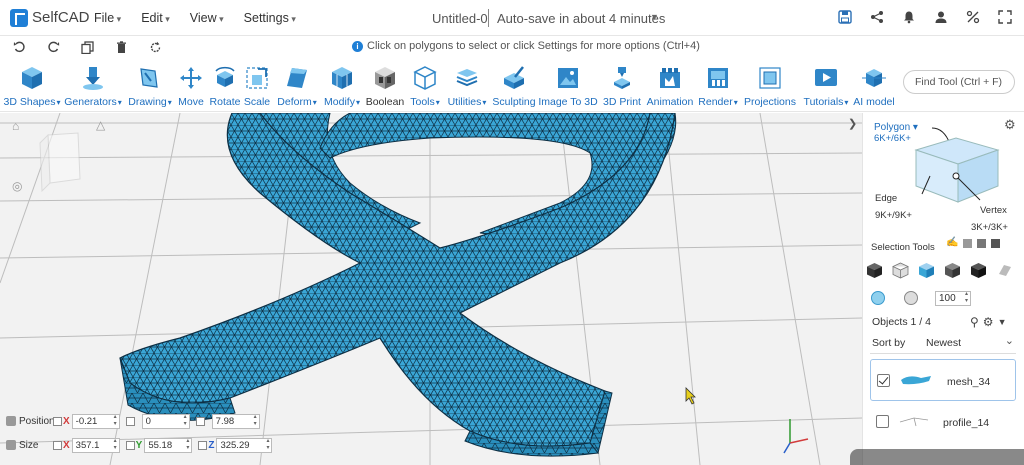  What do you see at coordinates (121, 47) in the screenshot?
I see `delete-trash-icon` at bounding box center [121, 47].